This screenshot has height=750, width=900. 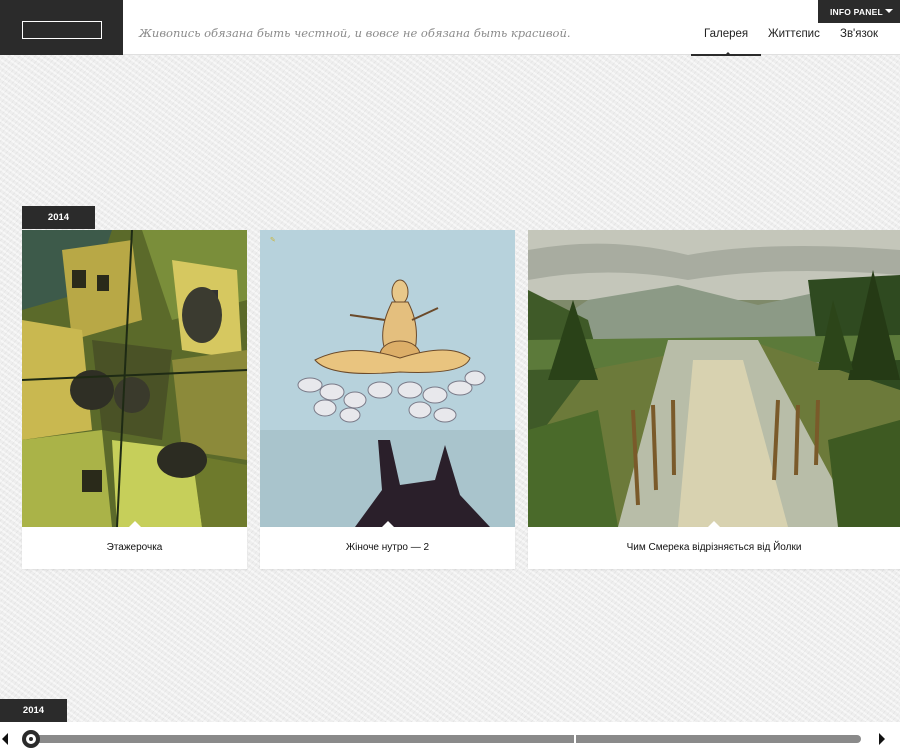 I want to click on info-panel-button: INFO PANEL, so click(x=859, y=11).